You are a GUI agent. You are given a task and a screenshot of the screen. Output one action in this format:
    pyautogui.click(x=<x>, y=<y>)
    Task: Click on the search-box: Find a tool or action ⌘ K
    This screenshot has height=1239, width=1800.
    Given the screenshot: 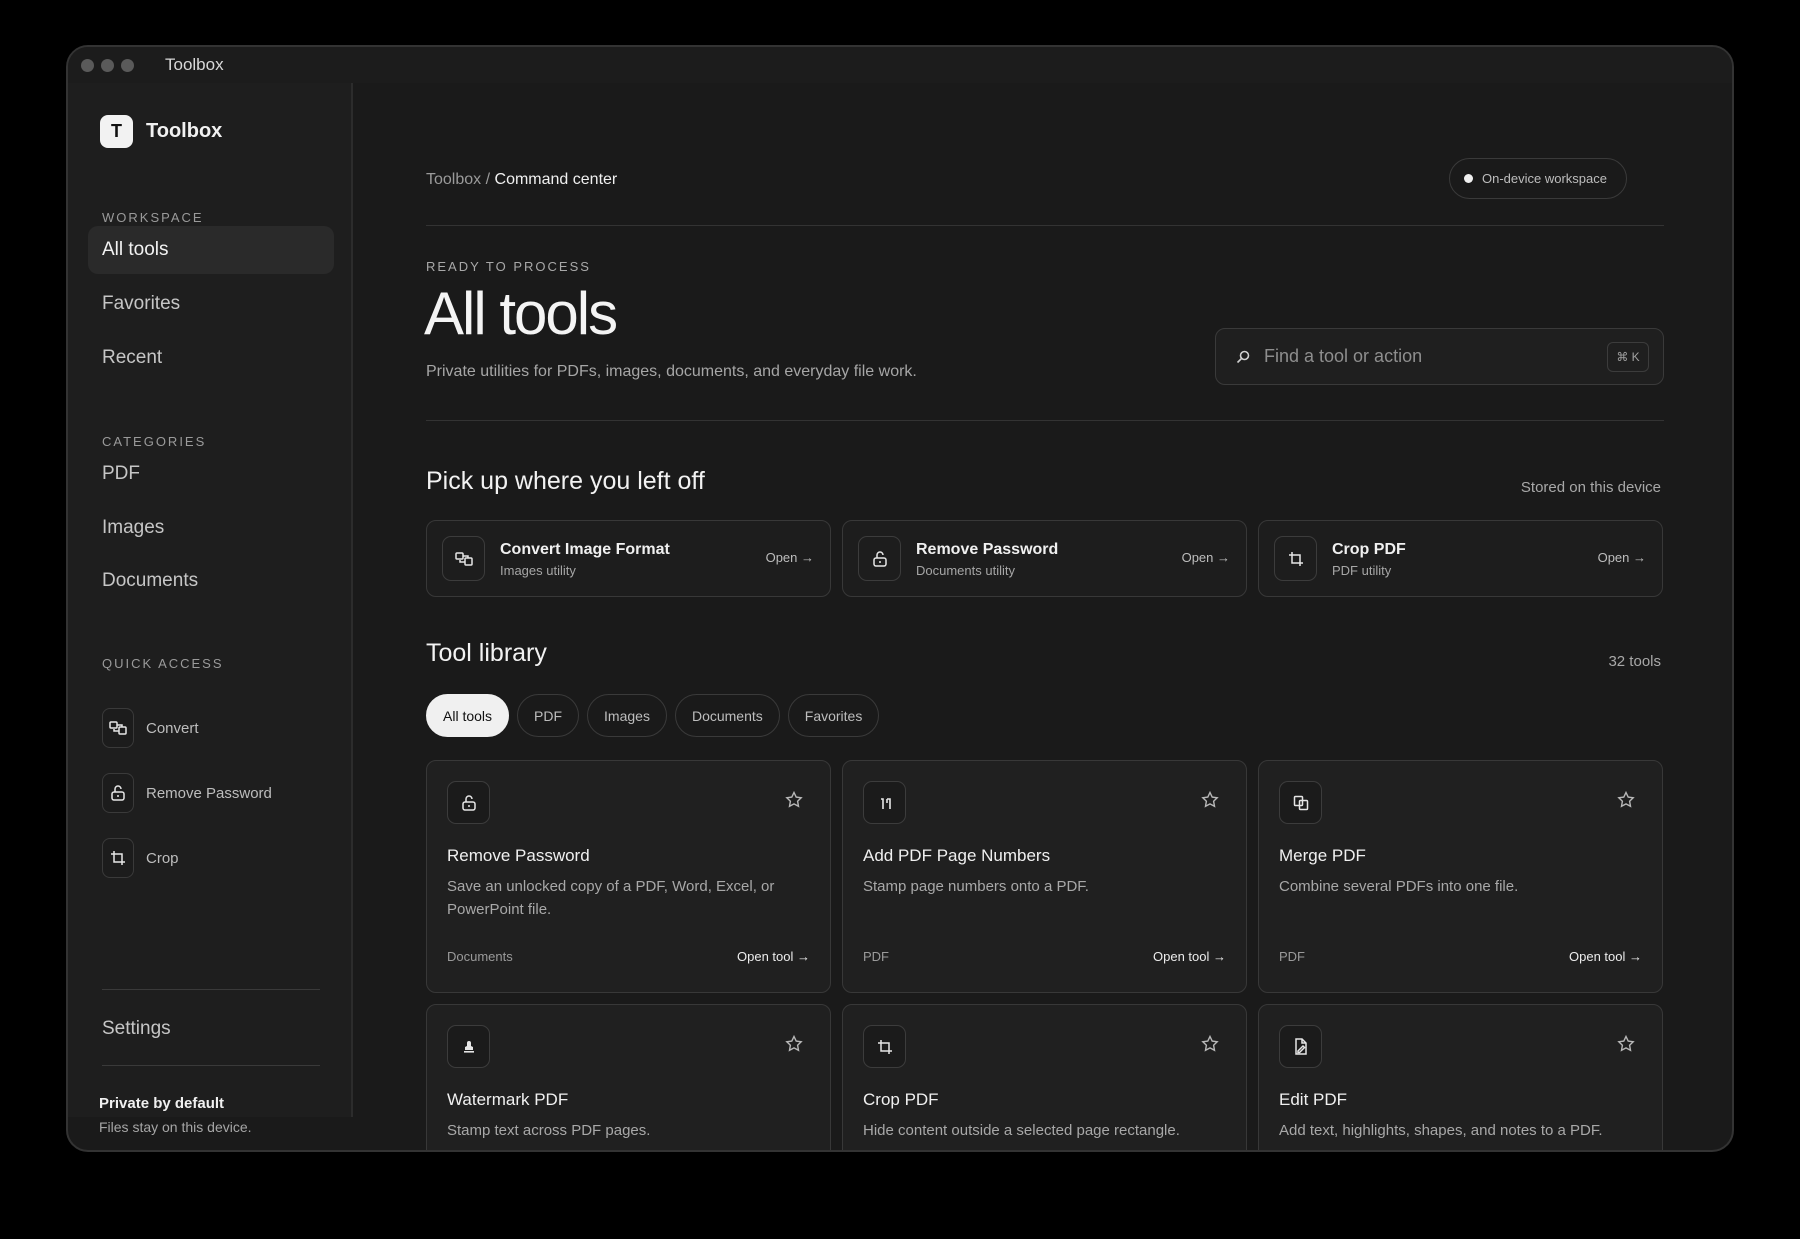 What is the action you would take?
    pyautogui.click(x=1439, y=356)
    